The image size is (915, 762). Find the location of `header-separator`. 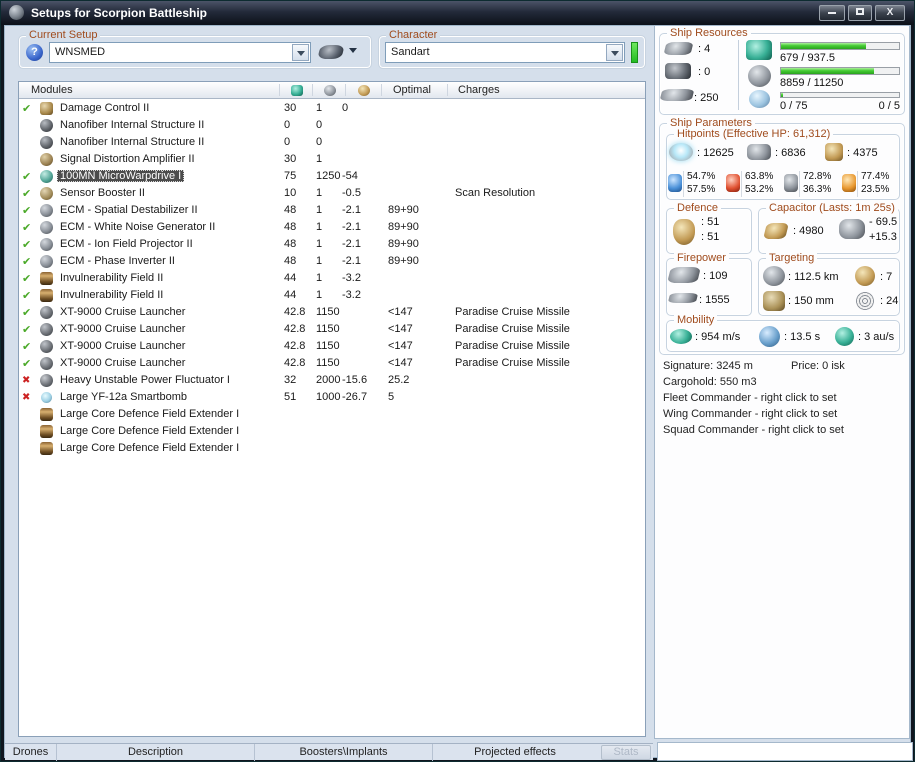

header-separator is located at coordinates (345, 90).